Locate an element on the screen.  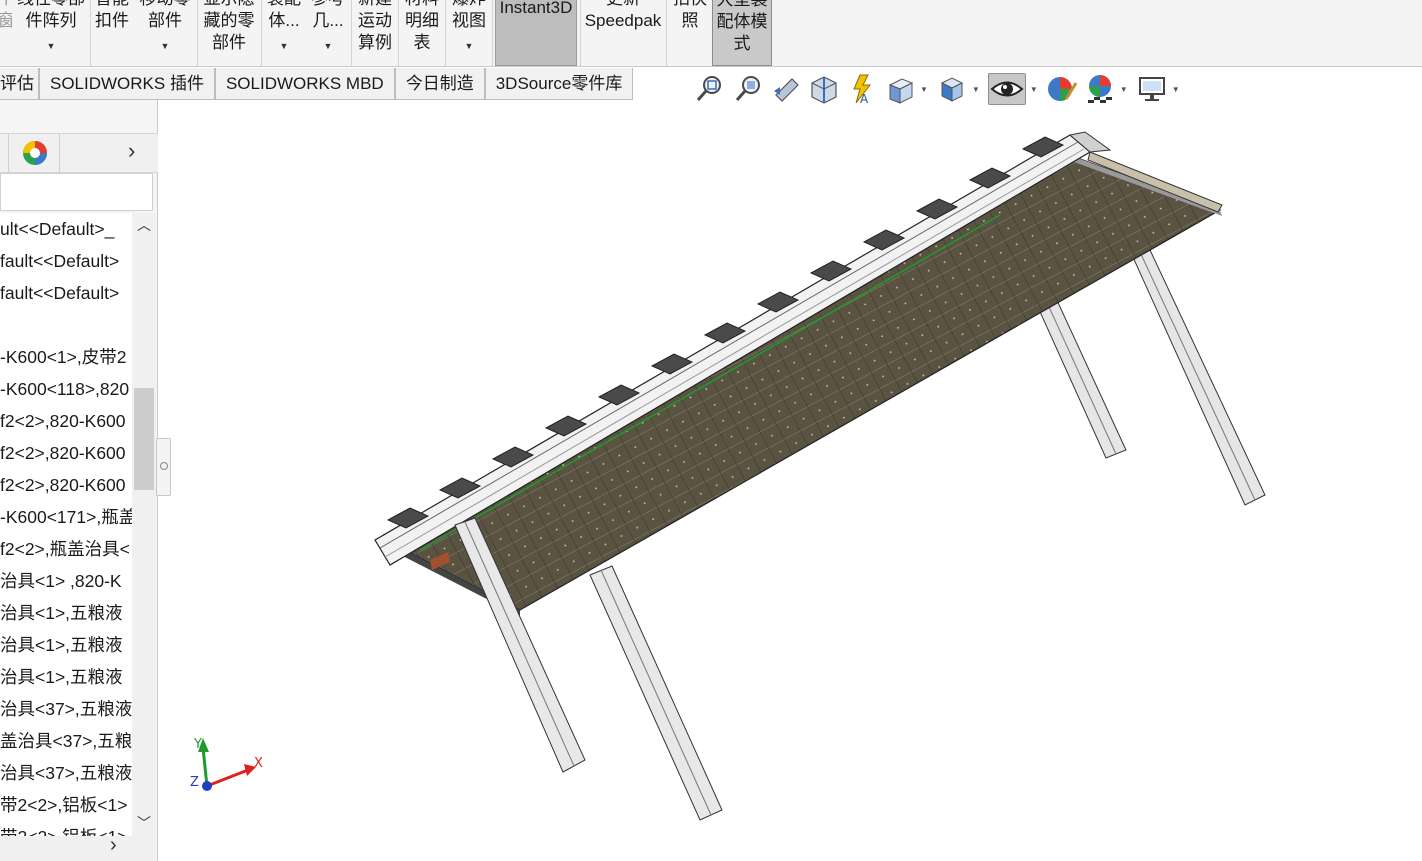
tree-item: 治具<1> ,820-K is located at coordinates (66, 581).